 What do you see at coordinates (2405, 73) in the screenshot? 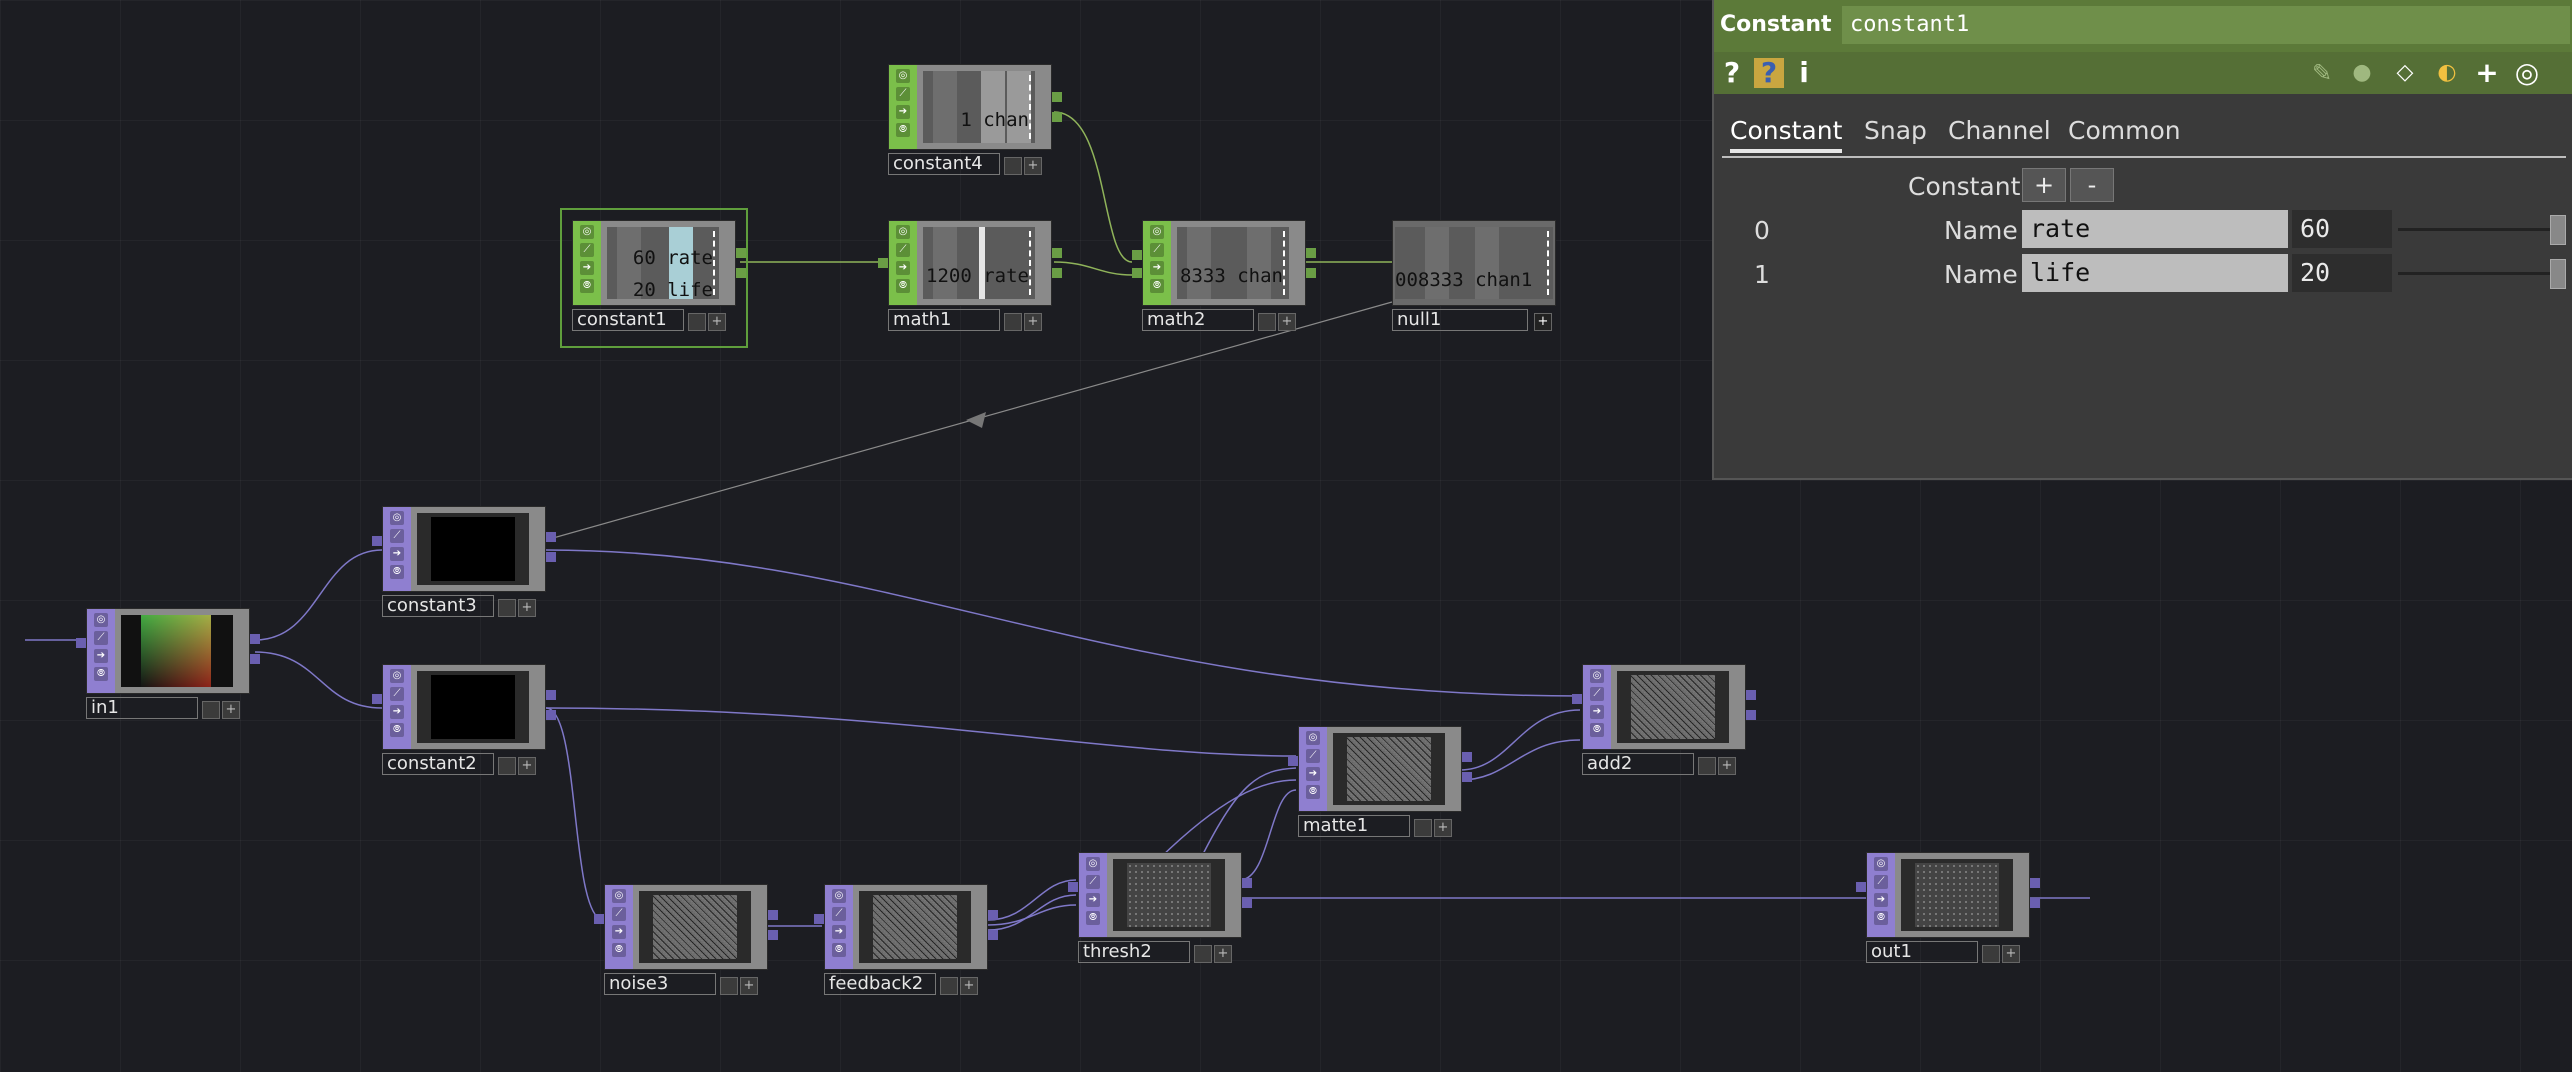
I see `eraser-icon: ◇` at bounding box center [2405, 73].